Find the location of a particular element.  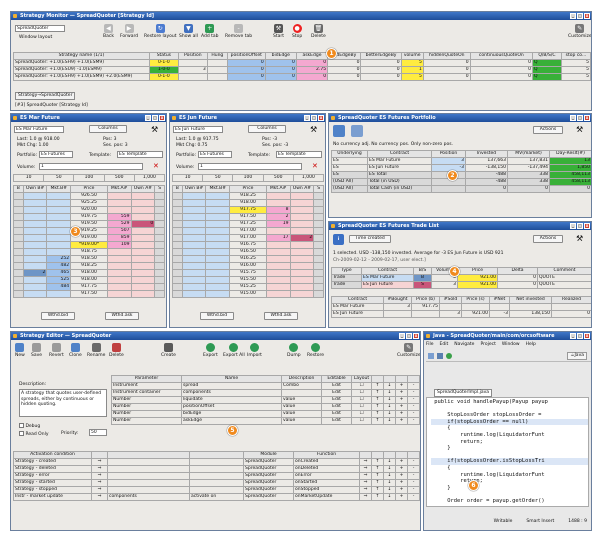

move-up-icon: ↑ is located at coordinates (377, 421).